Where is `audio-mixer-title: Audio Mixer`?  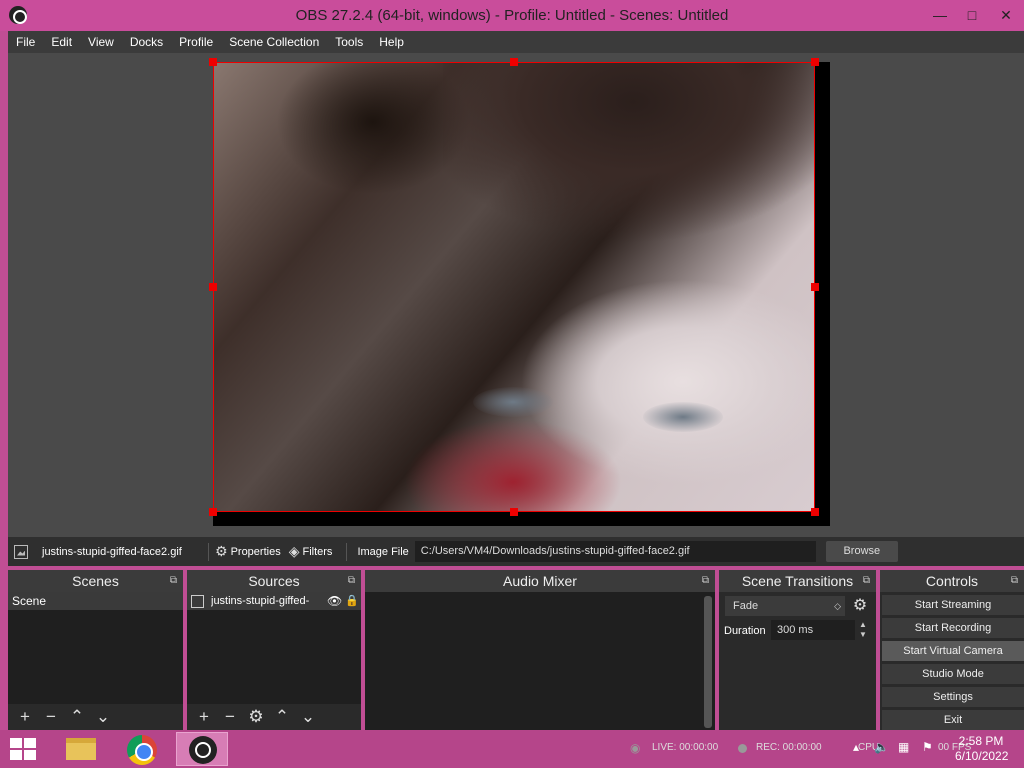
audio-mixer-title: Audio Mixer is located at coordinates (540, 581).